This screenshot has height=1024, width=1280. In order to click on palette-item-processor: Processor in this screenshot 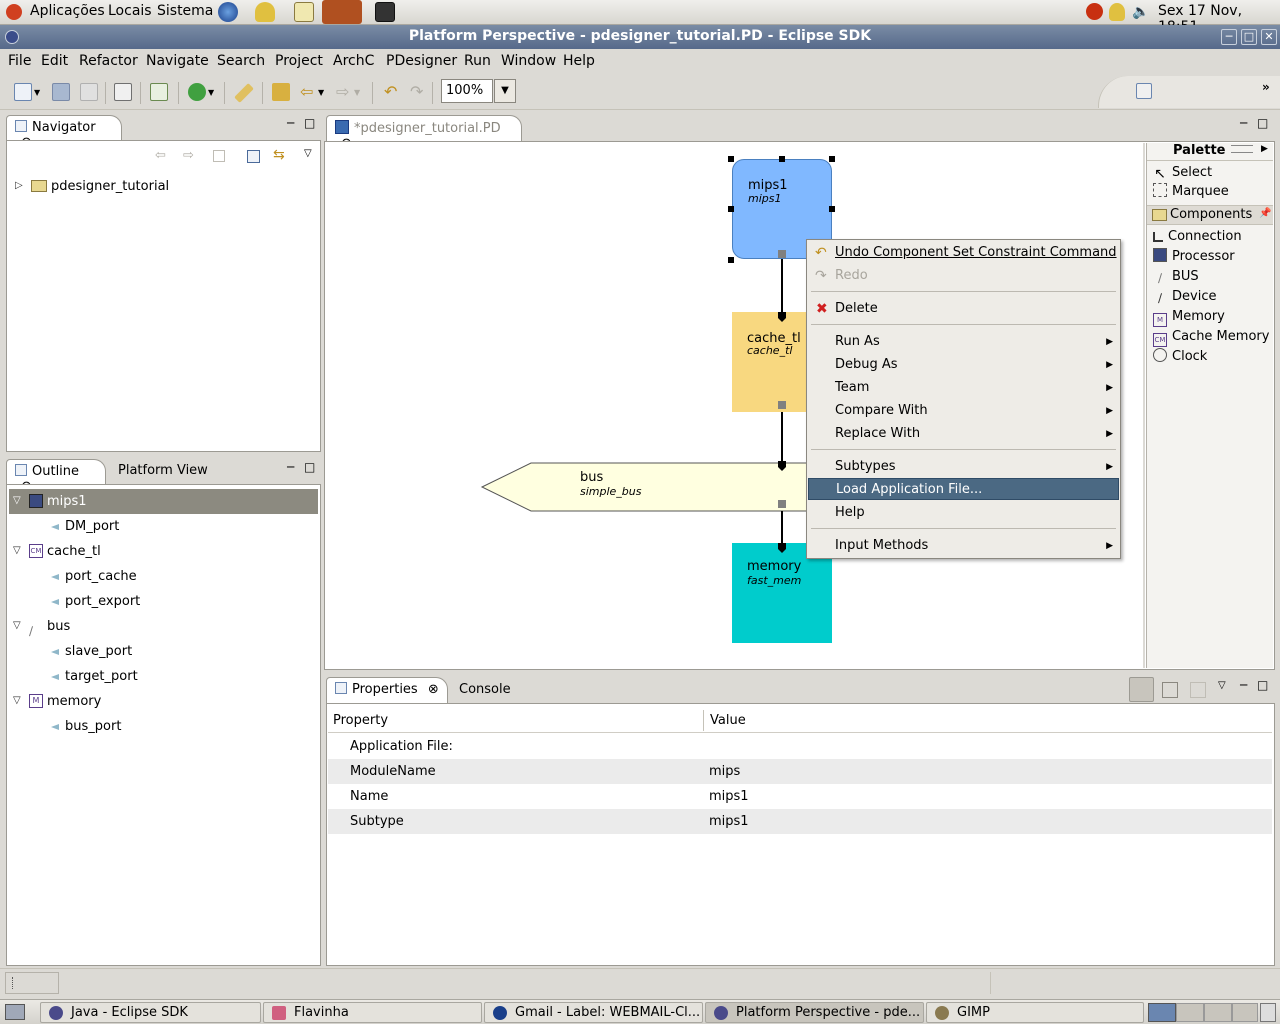, I will do `click(1194, 257)`.